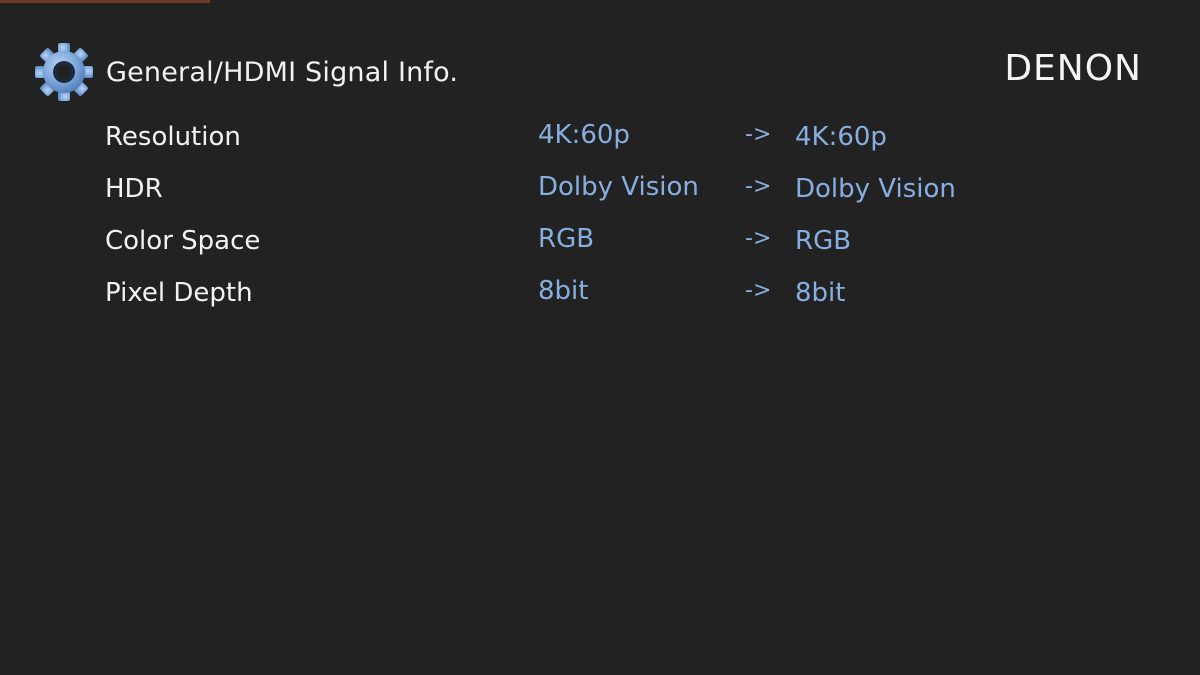 The image size is (1200, 675). What do you see at coordinates (173, 137) in the screenshot?
I see `row-label: Resolution` at bounding box center [173, 137].